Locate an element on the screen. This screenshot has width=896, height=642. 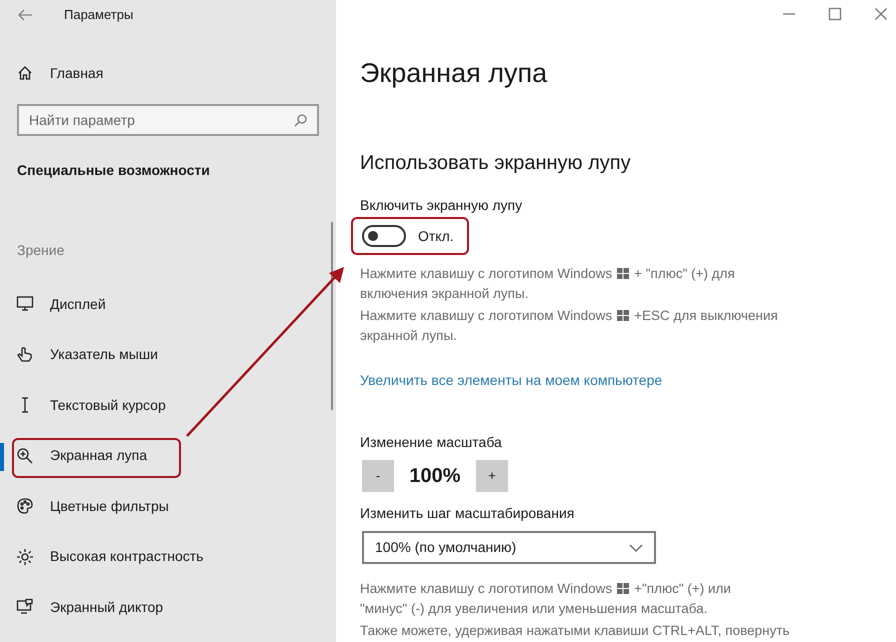
zoom-label: Изменение масштаба is located at coordinates (431, 442).